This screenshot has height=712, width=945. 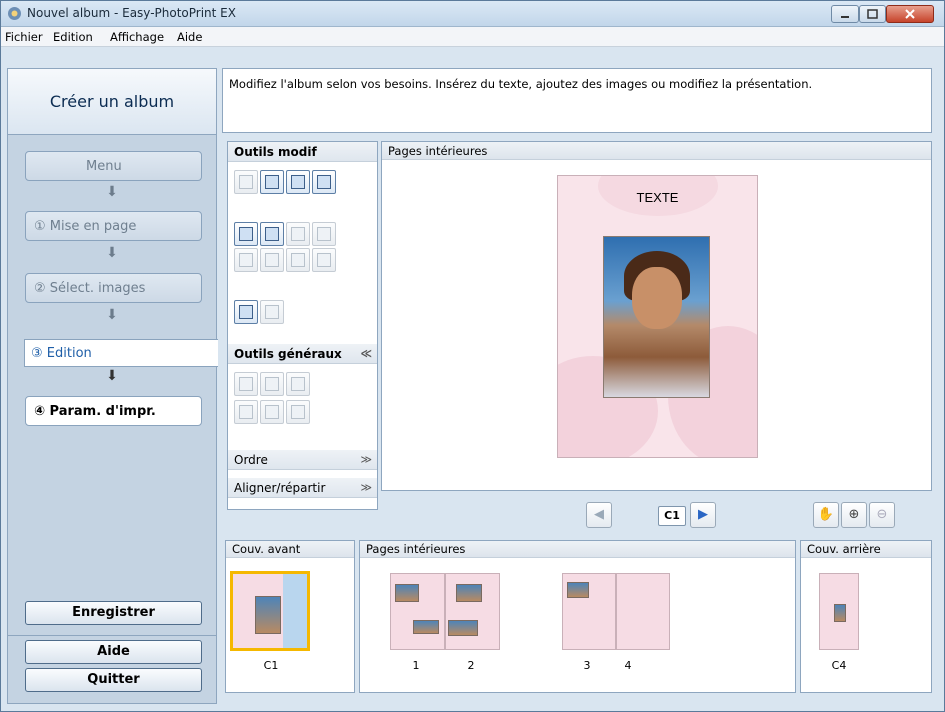 What do you see at coordinates (290, 549) in the screenshot?
I see `front-cover-header: Couv. avant` at bounding box center [290, 549].